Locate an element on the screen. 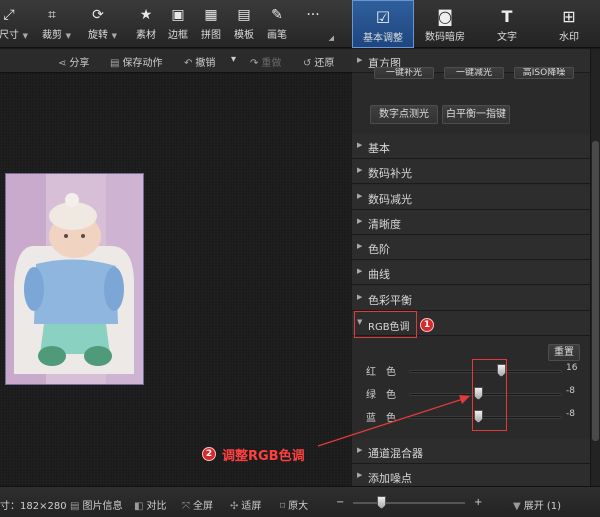 The height and width of the screenshot is (517, 600). annotation-arrow is located at coordinates (393, 421).